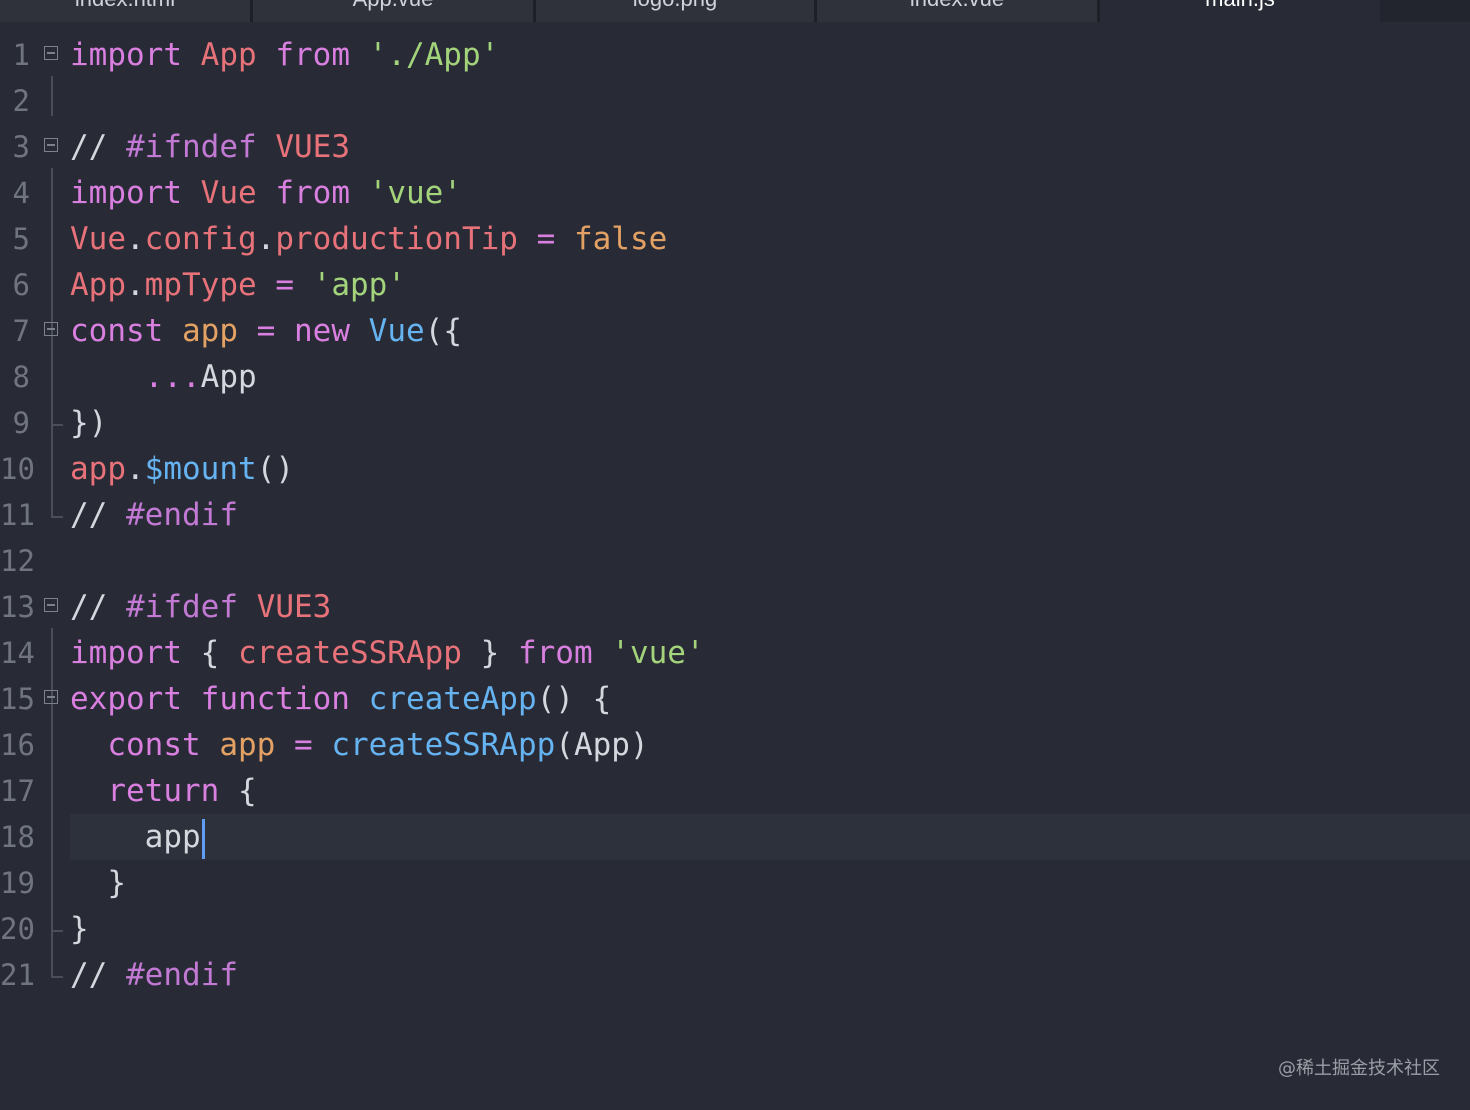 The height and width of the screenshot is (1110, 1470). Describe the element at coordinates (17, 791) in the screenshot. I see `line-number: 17` at that location.